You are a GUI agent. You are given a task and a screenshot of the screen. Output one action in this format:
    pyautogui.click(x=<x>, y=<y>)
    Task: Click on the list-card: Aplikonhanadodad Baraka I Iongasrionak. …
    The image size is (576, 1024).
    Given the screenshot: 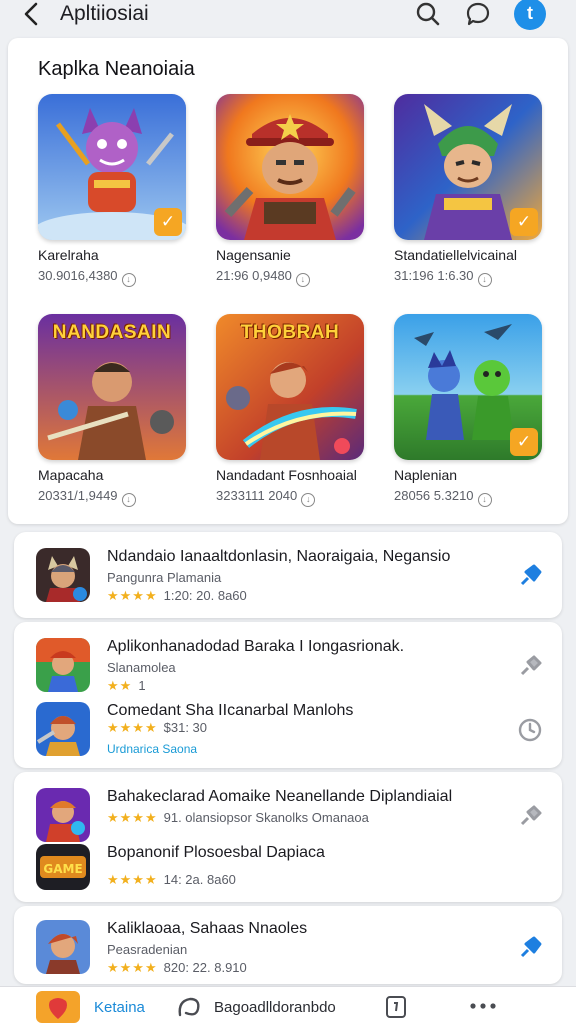 What is the action you would take?
    pyautogui.click(x=288, y=695)
    